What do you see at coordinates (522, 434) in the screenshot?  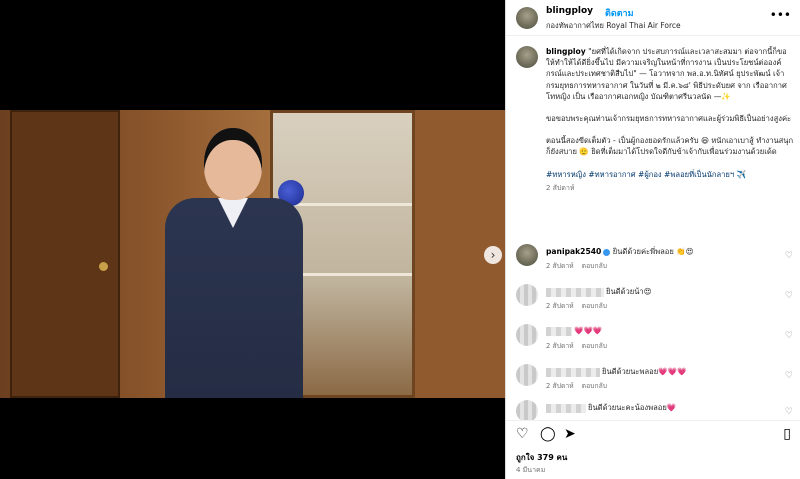 I see `like-heart-icon: ♡` at bounding box center [522, 434].